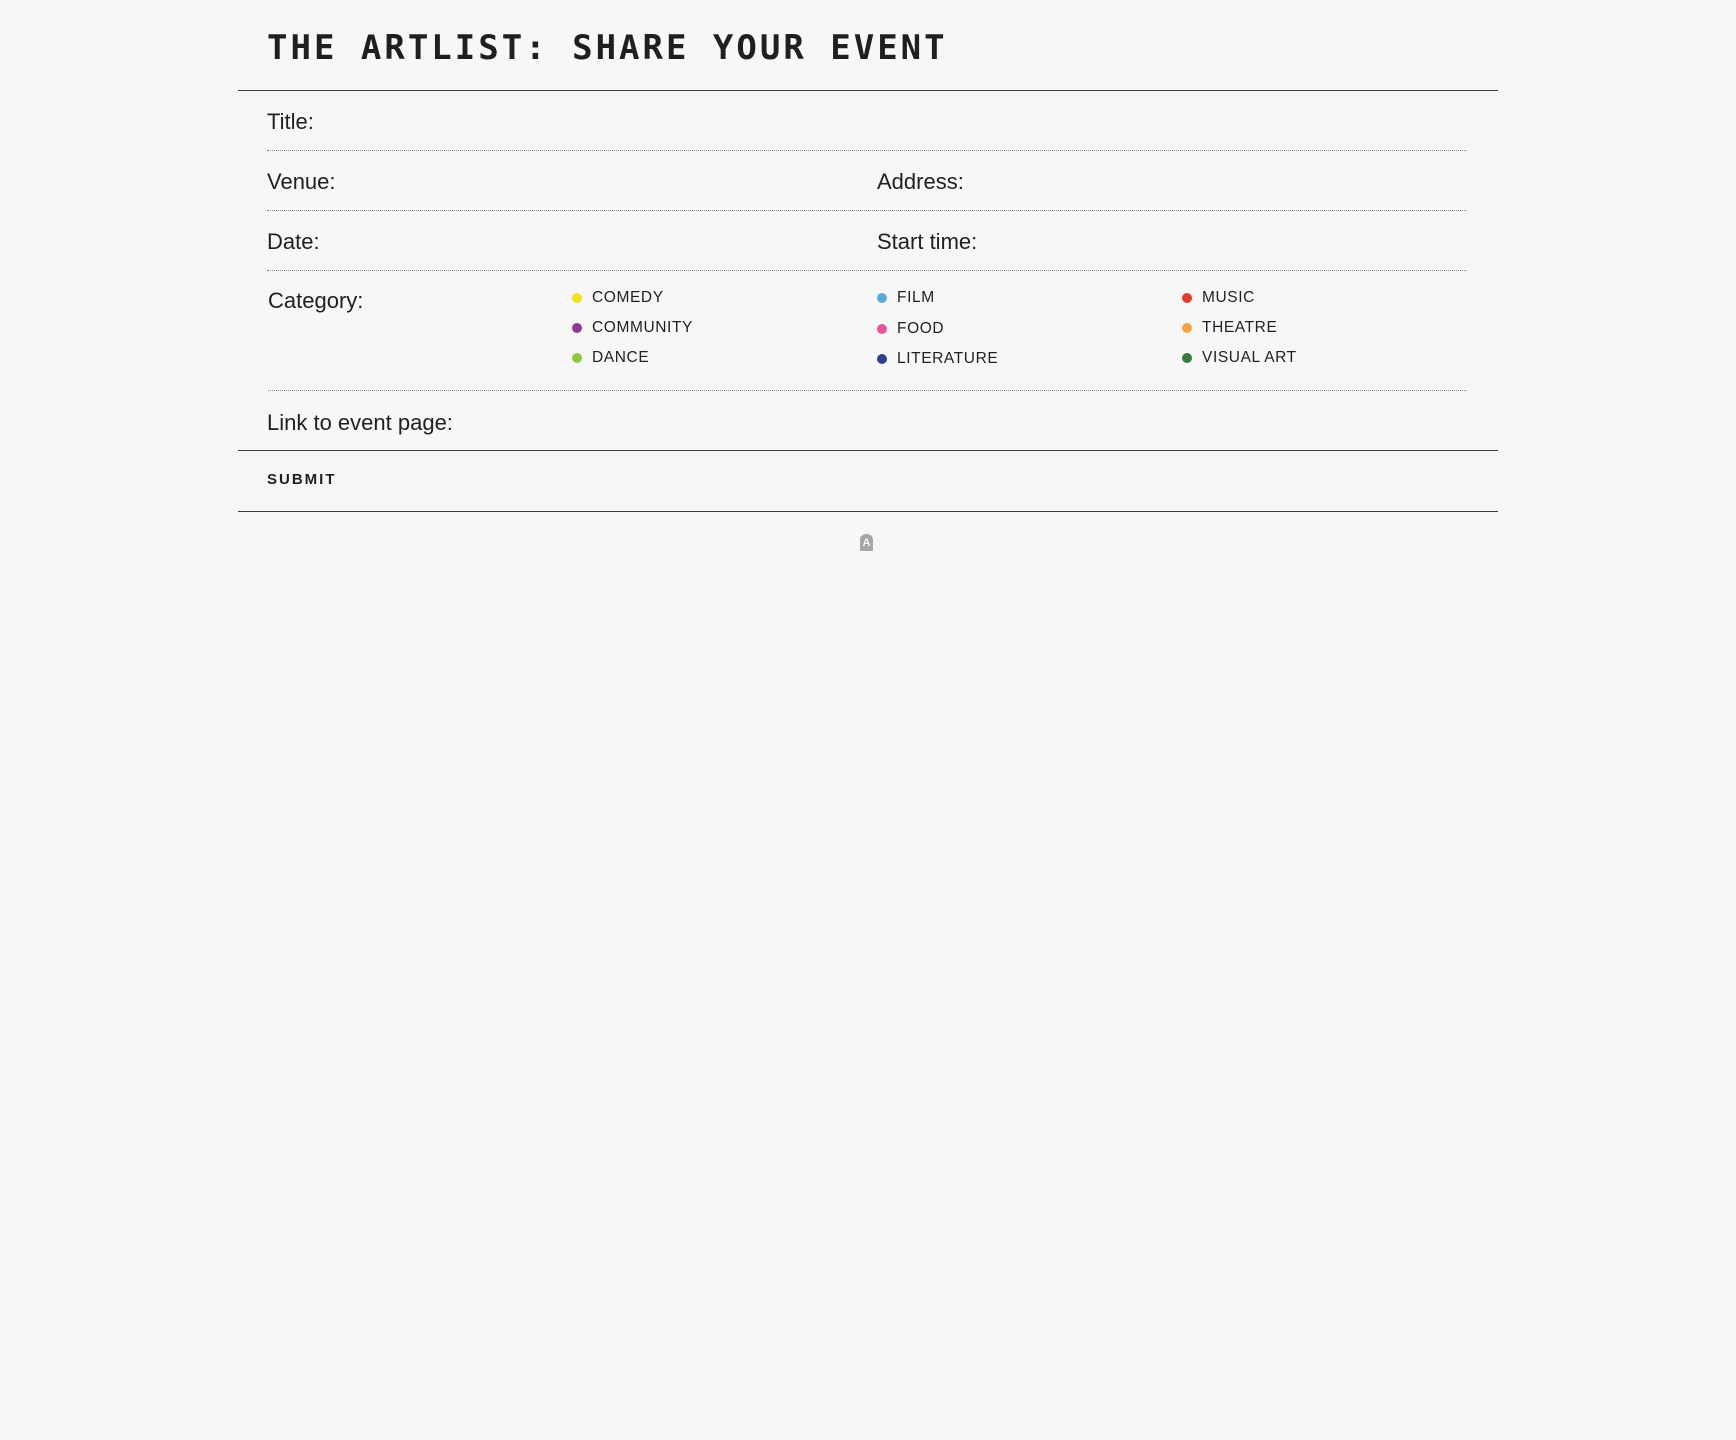  Describe the element at coordinates (1228, 297) in the screenshot. I see `category-option-label: MUSIC` at that location.